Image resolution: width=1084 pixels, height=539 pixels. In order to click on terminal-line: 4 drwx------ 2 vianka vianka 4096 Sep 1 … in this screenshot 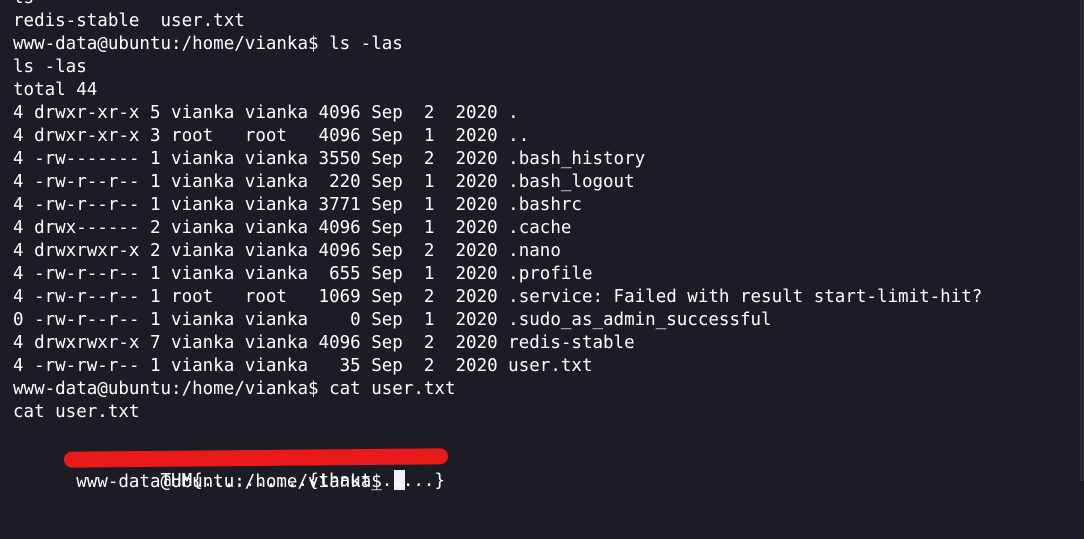, I will do `click(292, 228)`.